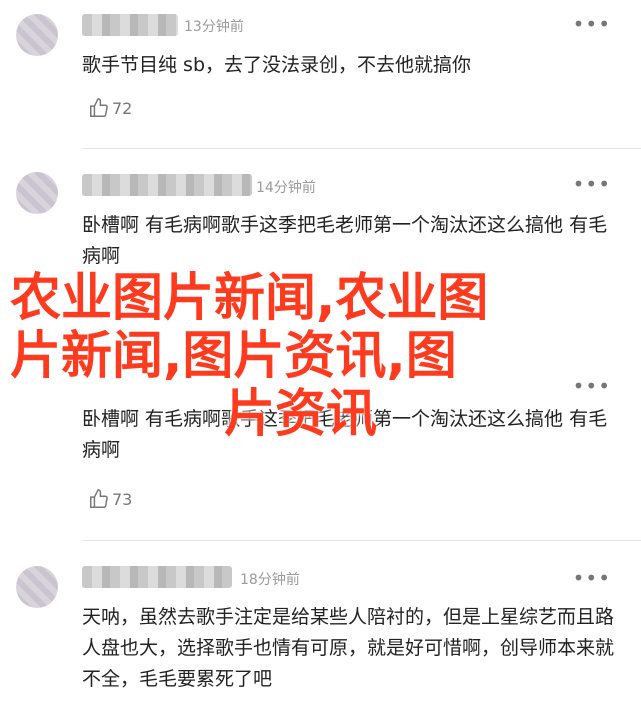 The height and width of the screenshot is (711, 641). Describe the element at coordinates (110, 108) in the screenshot. I see `like-button: 72` at that location.